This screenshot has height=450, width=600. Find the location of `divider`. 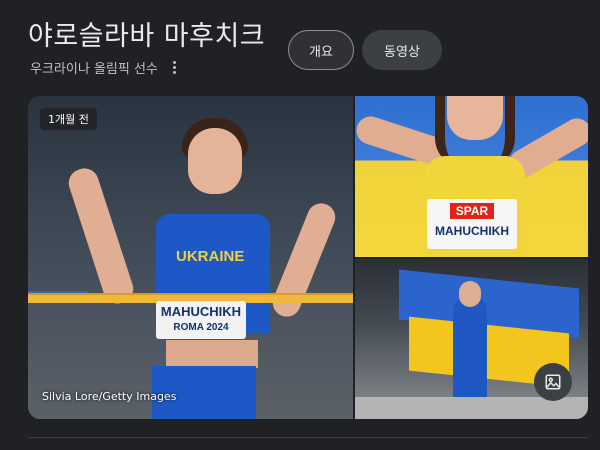

divider is located at coordinates (308, 437).